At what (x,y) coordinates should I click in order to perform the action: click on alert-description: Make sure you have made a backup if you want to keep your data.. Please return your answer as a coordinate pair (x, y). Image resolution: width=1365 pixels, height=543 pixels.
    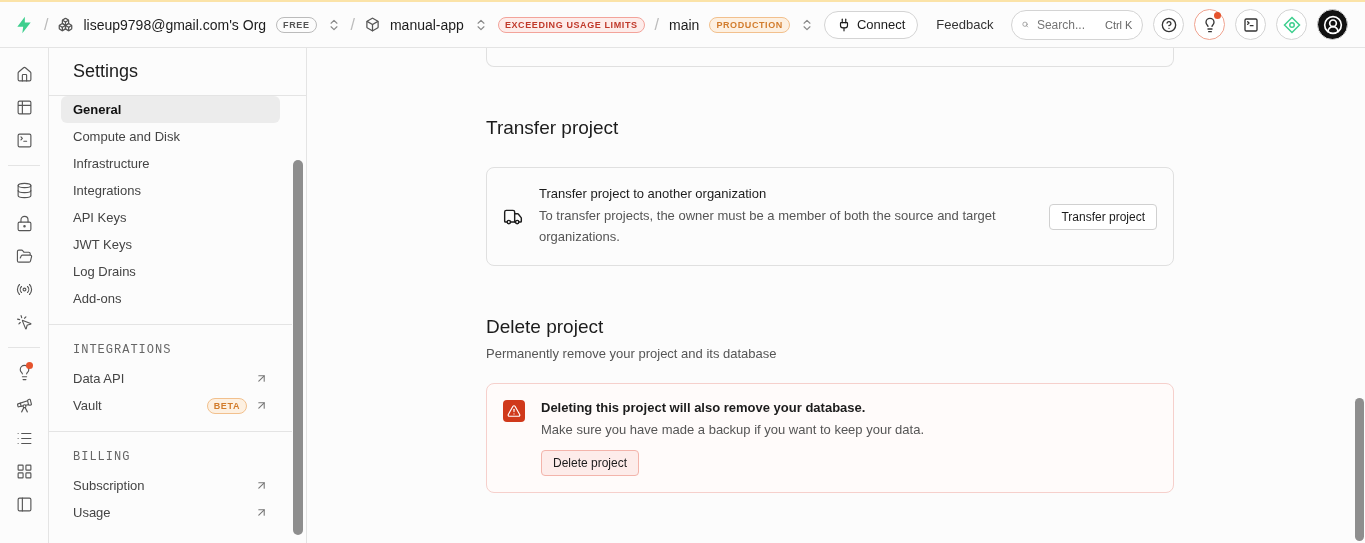
    Looking at the image, I should click on (733, 430).